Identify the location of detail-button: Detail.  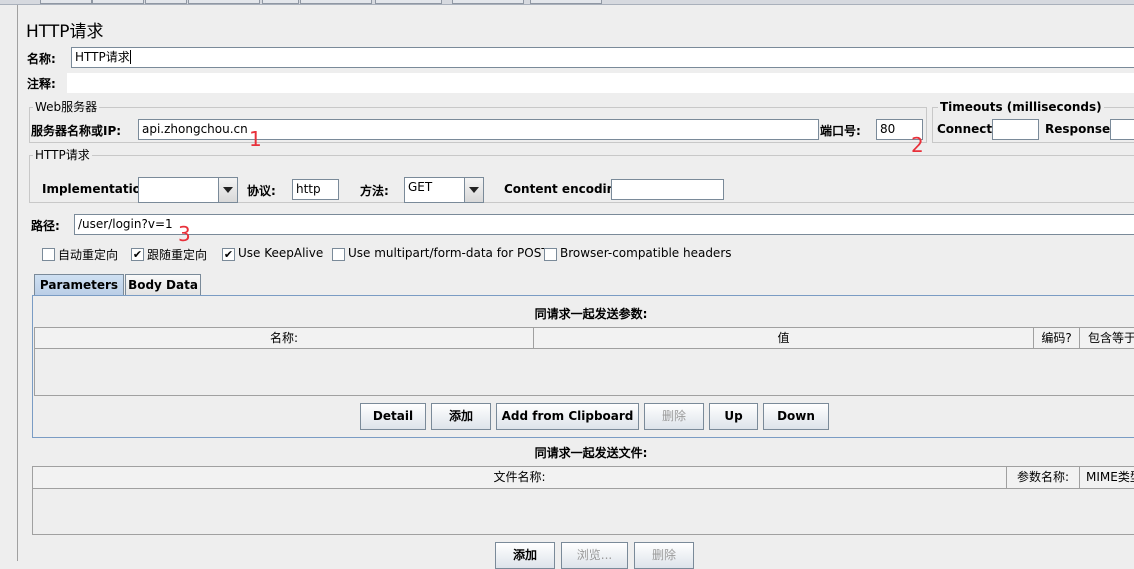
(393, 416).